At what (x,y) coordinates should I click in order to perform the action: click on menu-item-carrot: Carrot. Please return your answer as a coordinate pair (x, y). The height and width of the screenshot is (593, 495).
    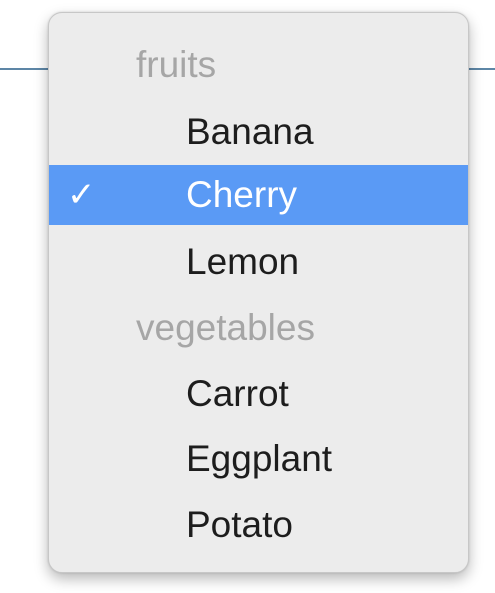
    Looking at the image, I should click on (258, 394).